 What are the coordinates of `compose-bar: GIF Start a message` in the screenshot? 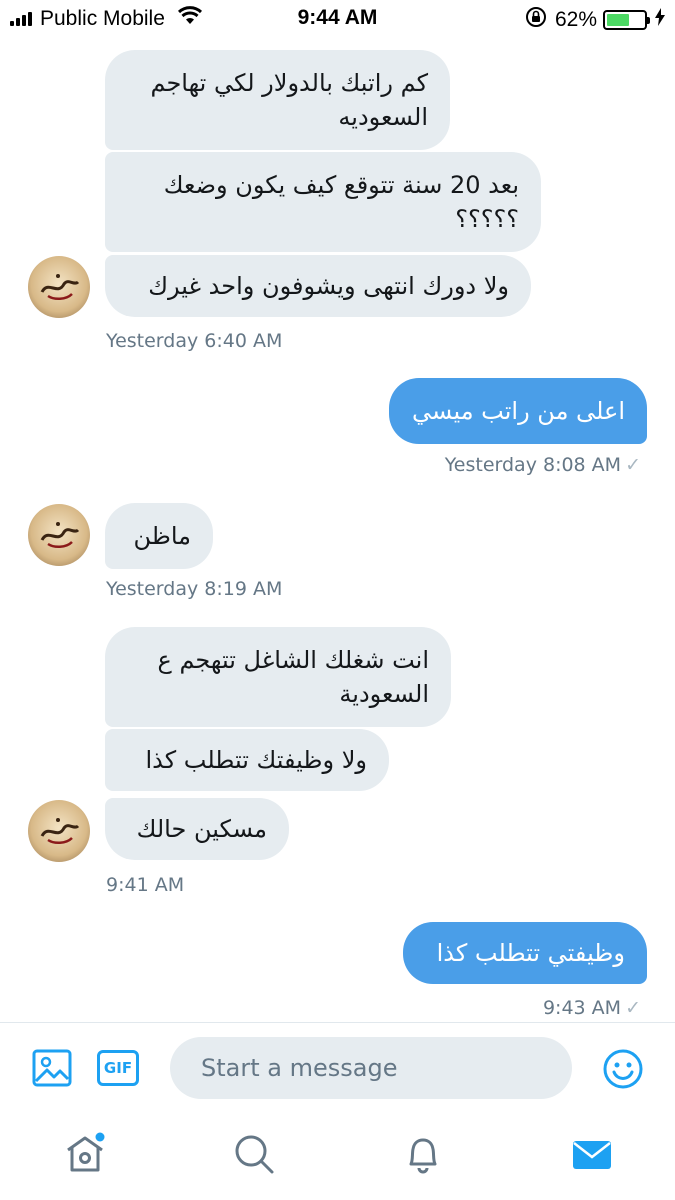 It's located at (337, 1067).